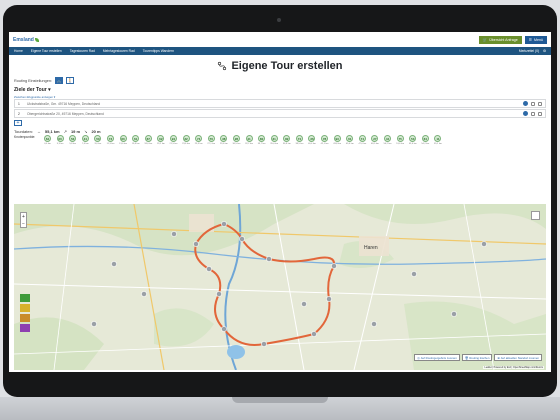  Describe the element at coordinates (186, 140) in the screenshot. I see `knotenpunkt: 32 23,6 km` at that location.